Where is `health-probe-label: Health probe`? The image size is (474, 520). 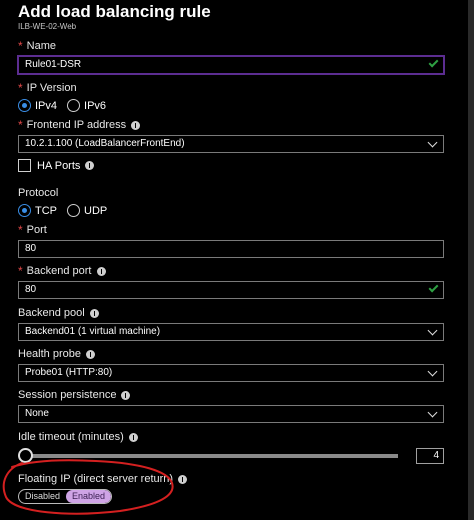
health-probe-label: Health probe is located at coordinates (49, 354).